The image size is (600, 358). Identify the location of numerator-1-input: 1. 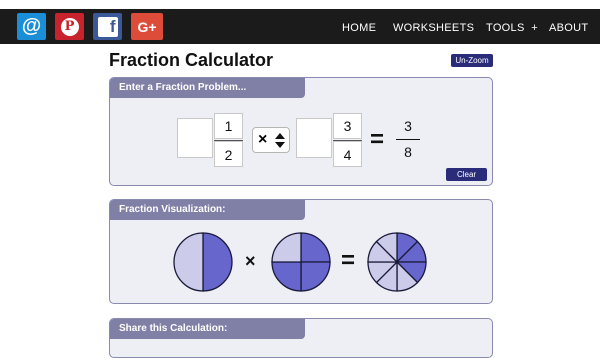
(228, 126).